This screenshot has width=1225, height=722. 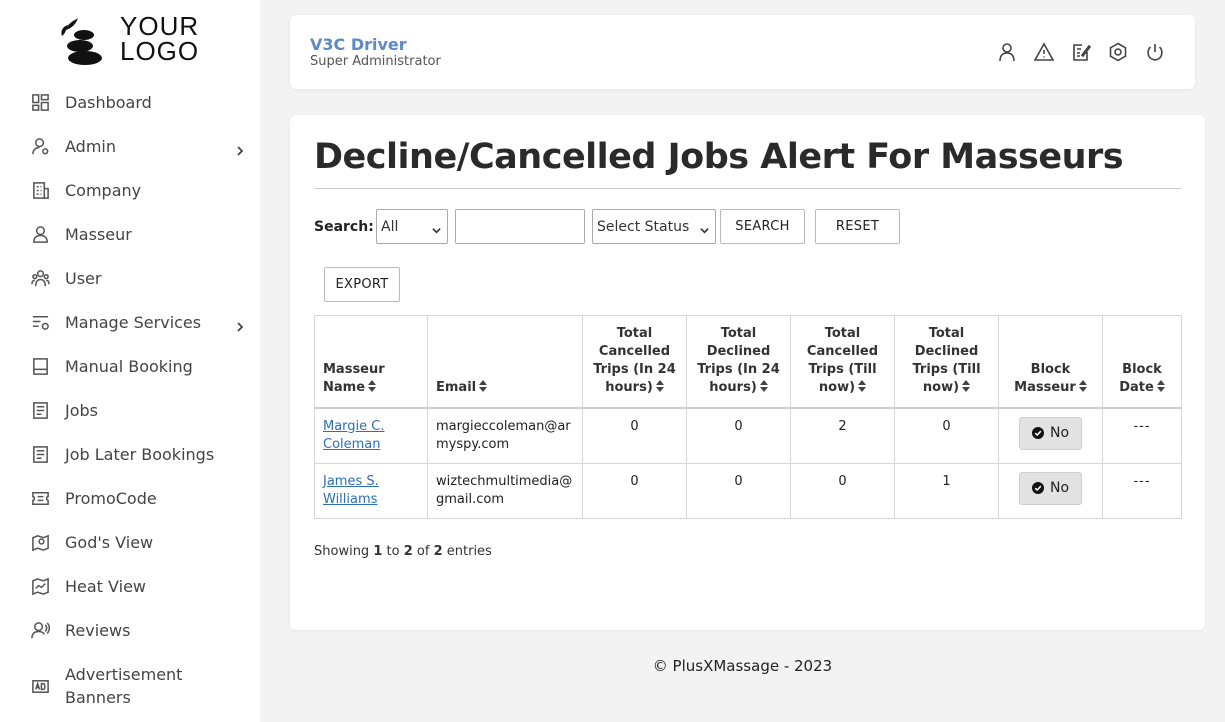 I want to click on sidebar-item-gods-view: God's View, so click(x=130, y=542).